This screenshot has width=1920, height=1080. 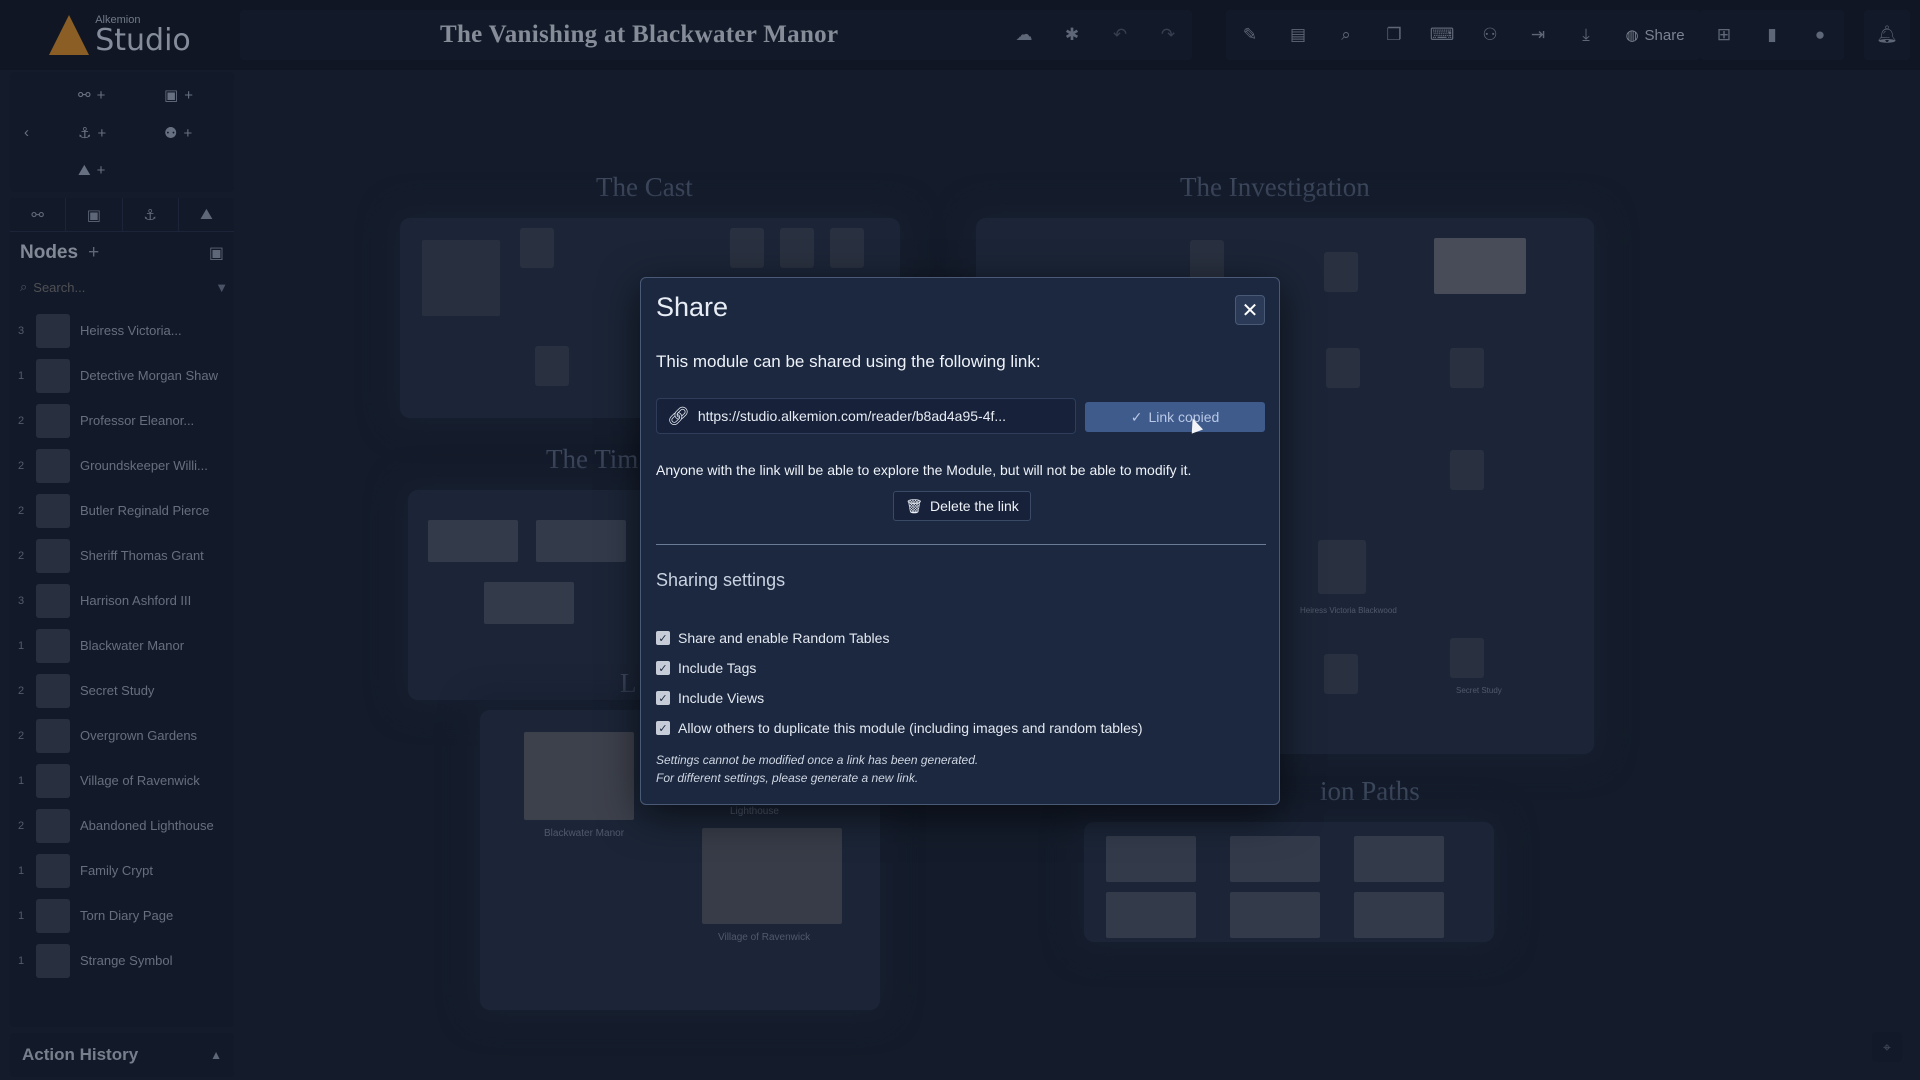 I want to click on delete-link-button: 🗑︎ Delete the link, so click(x=962, y=506).